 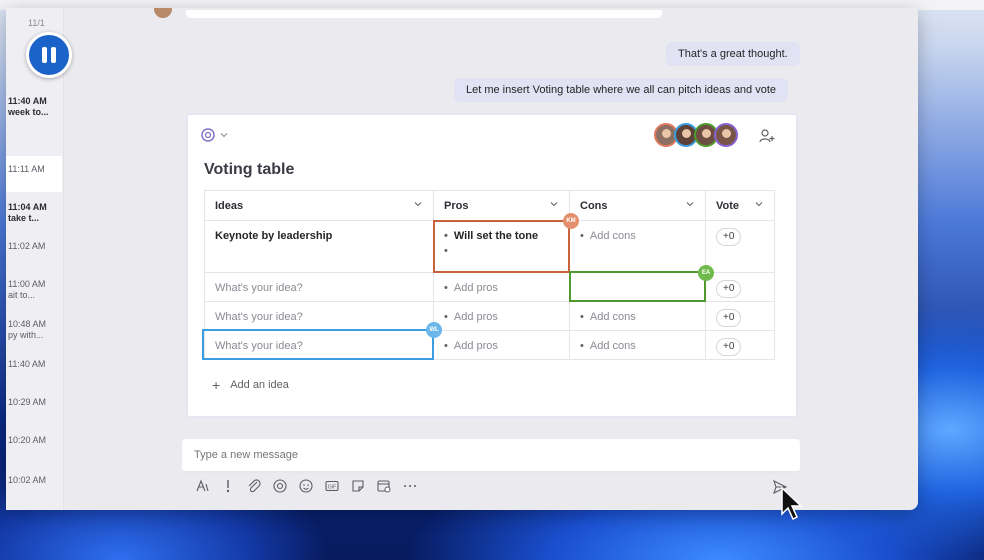 I want to click on gif-icon: GIF, so click(x=332, y=486).